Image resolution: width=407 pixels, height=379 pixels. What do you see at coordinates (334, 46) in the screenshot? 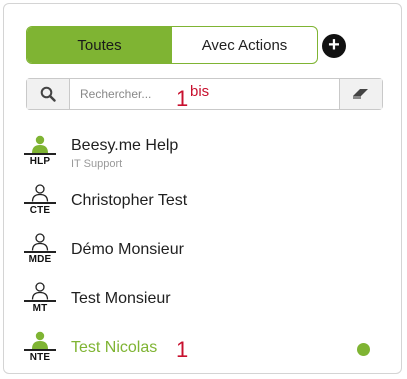
I see `plus-circle-icon: +` at bounding box center [334, 46].